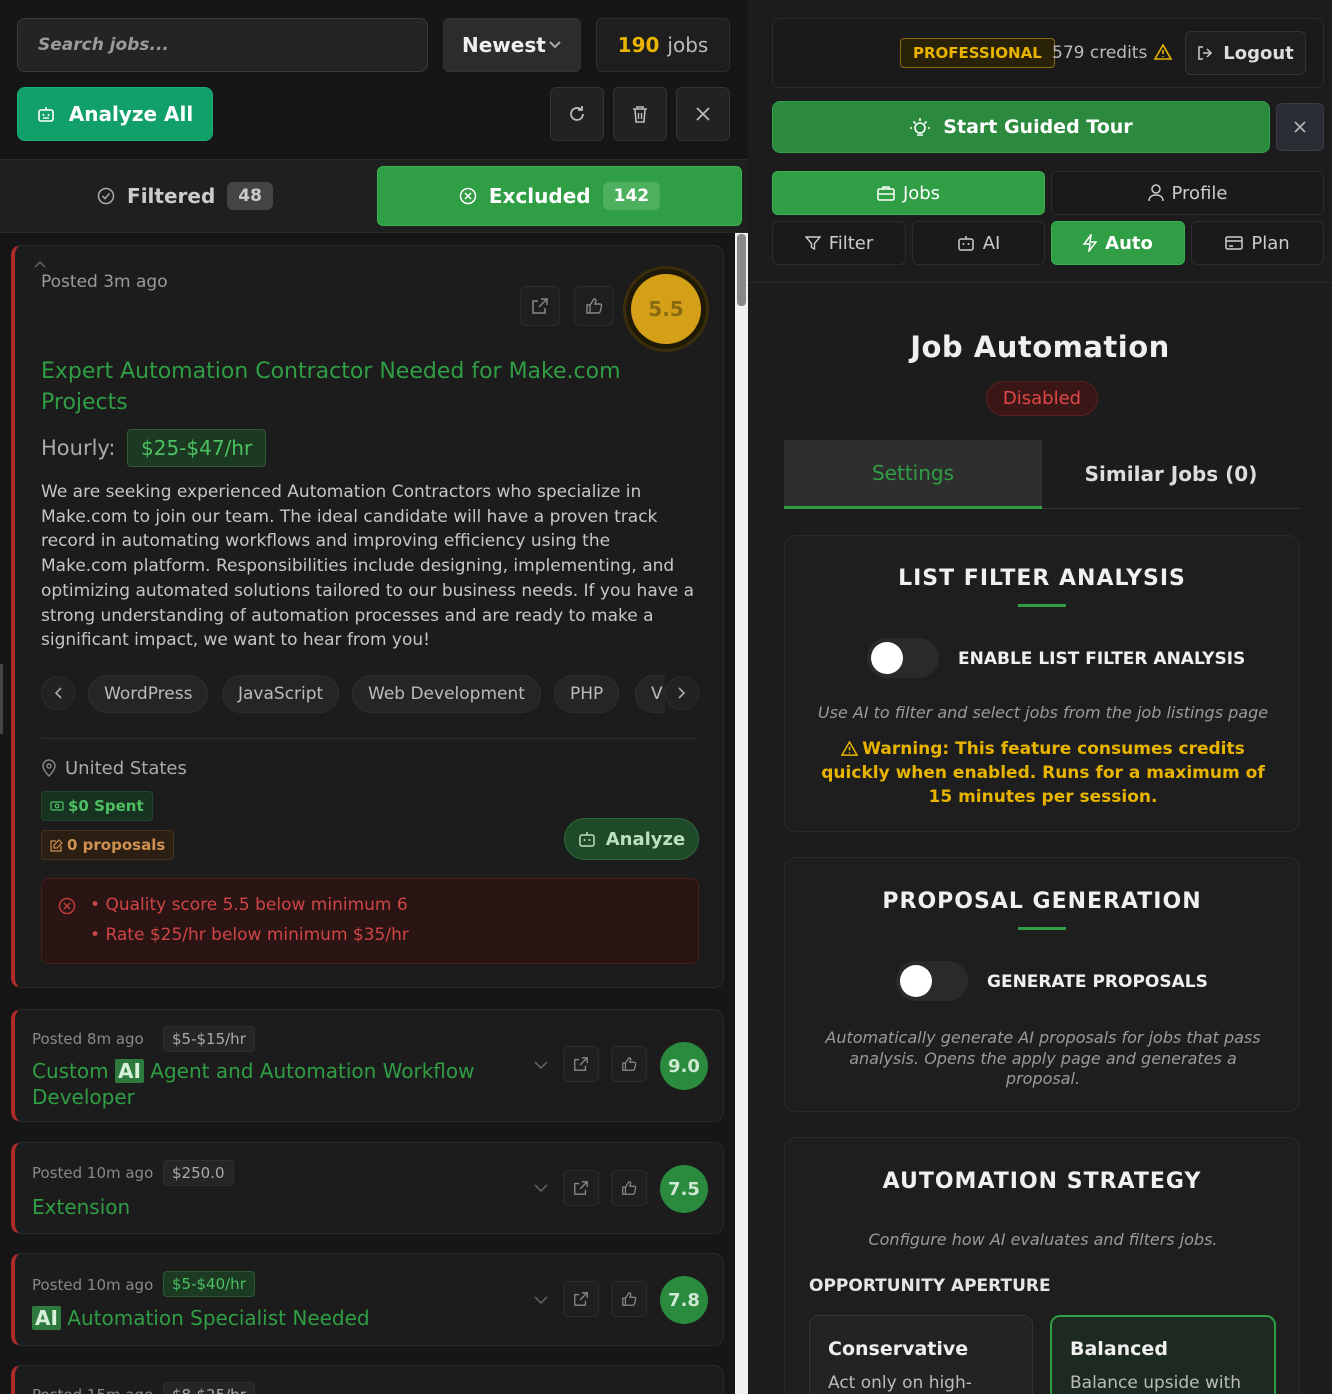  I want to click on toggle-label: ENABLE LIST FILTER ANALYSIS, so click(1102, 659).